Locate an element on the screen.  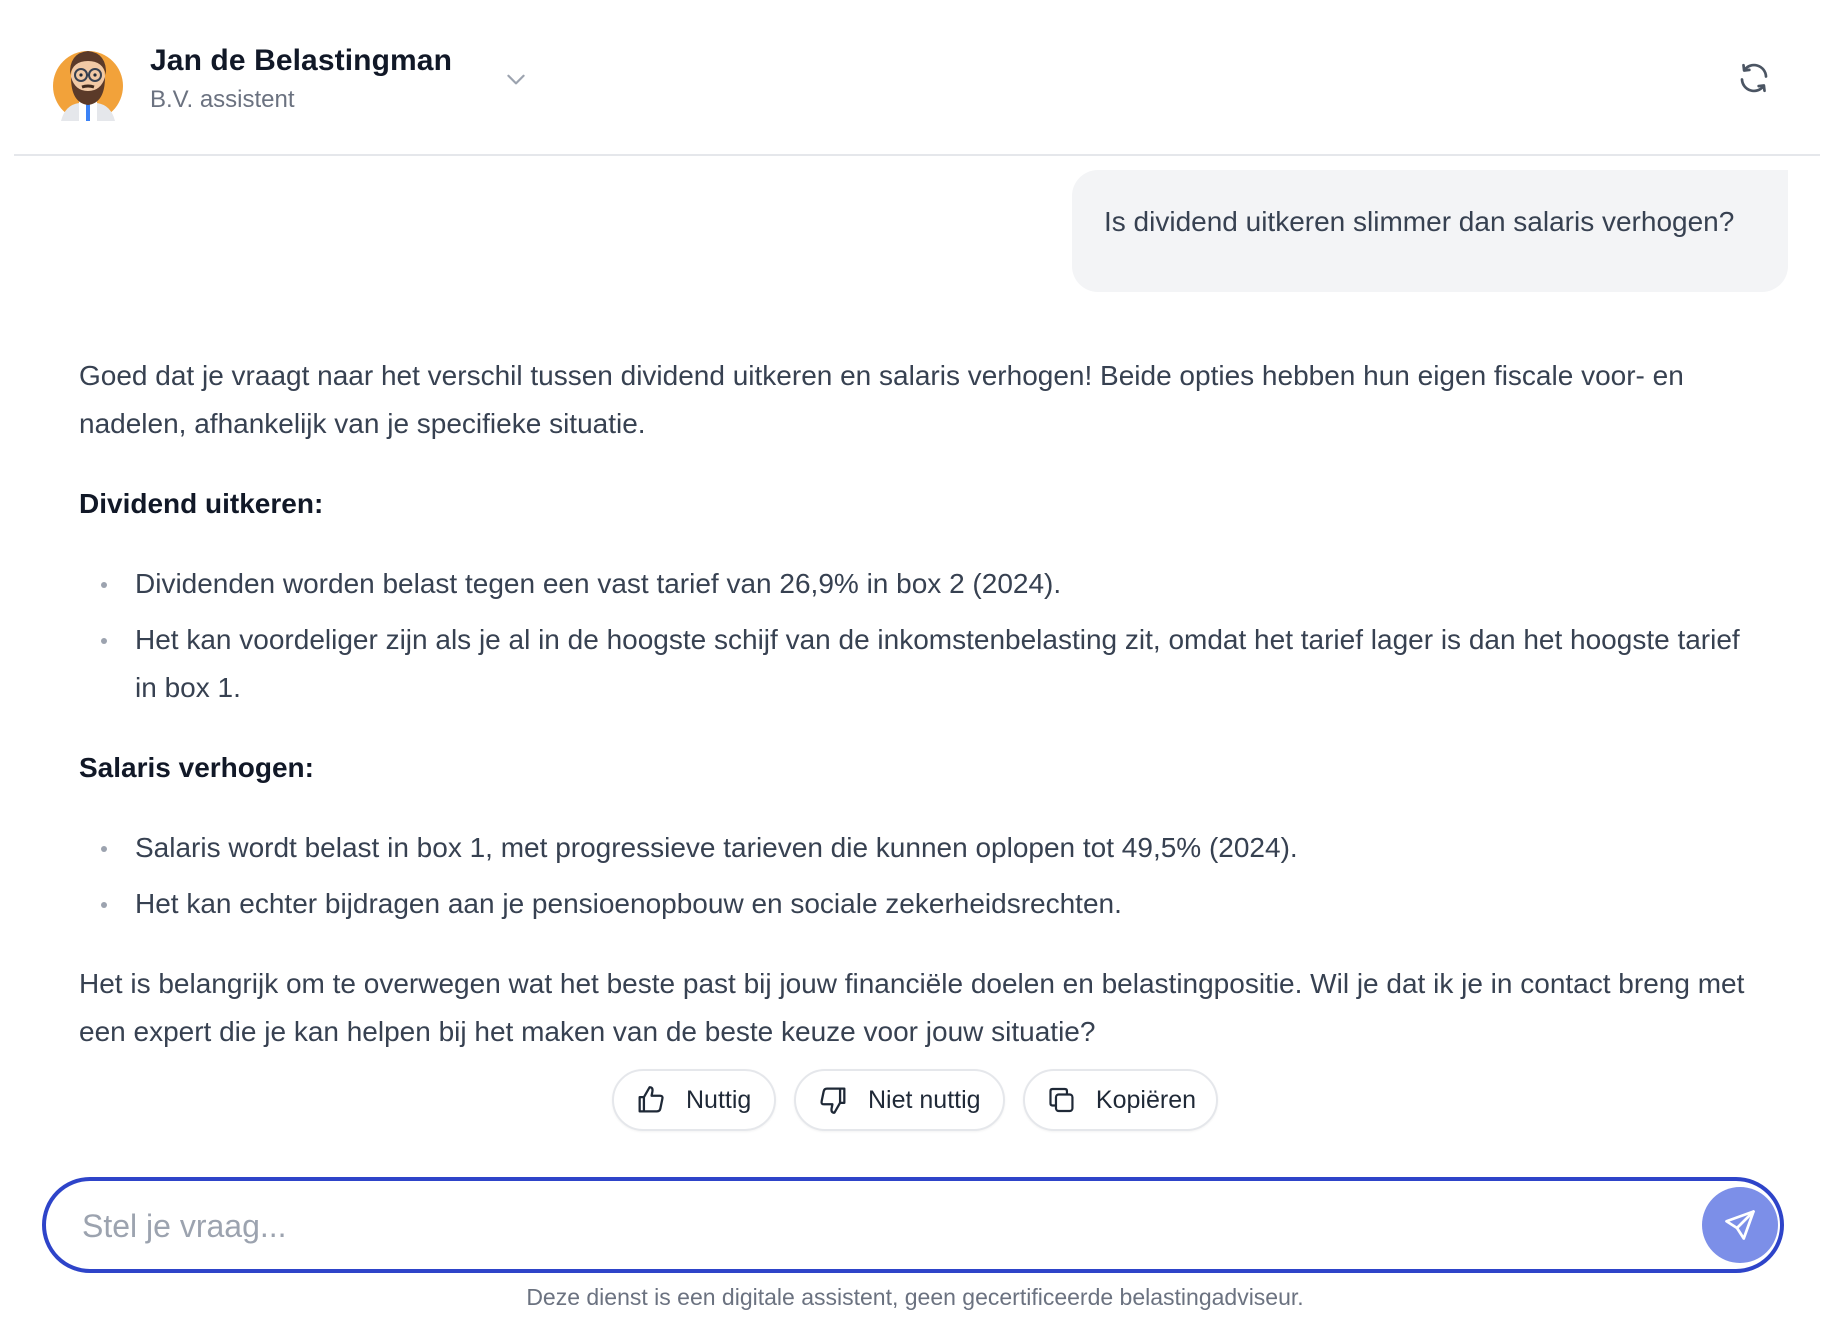
send-icon is located at coordinates (1740, 1225).